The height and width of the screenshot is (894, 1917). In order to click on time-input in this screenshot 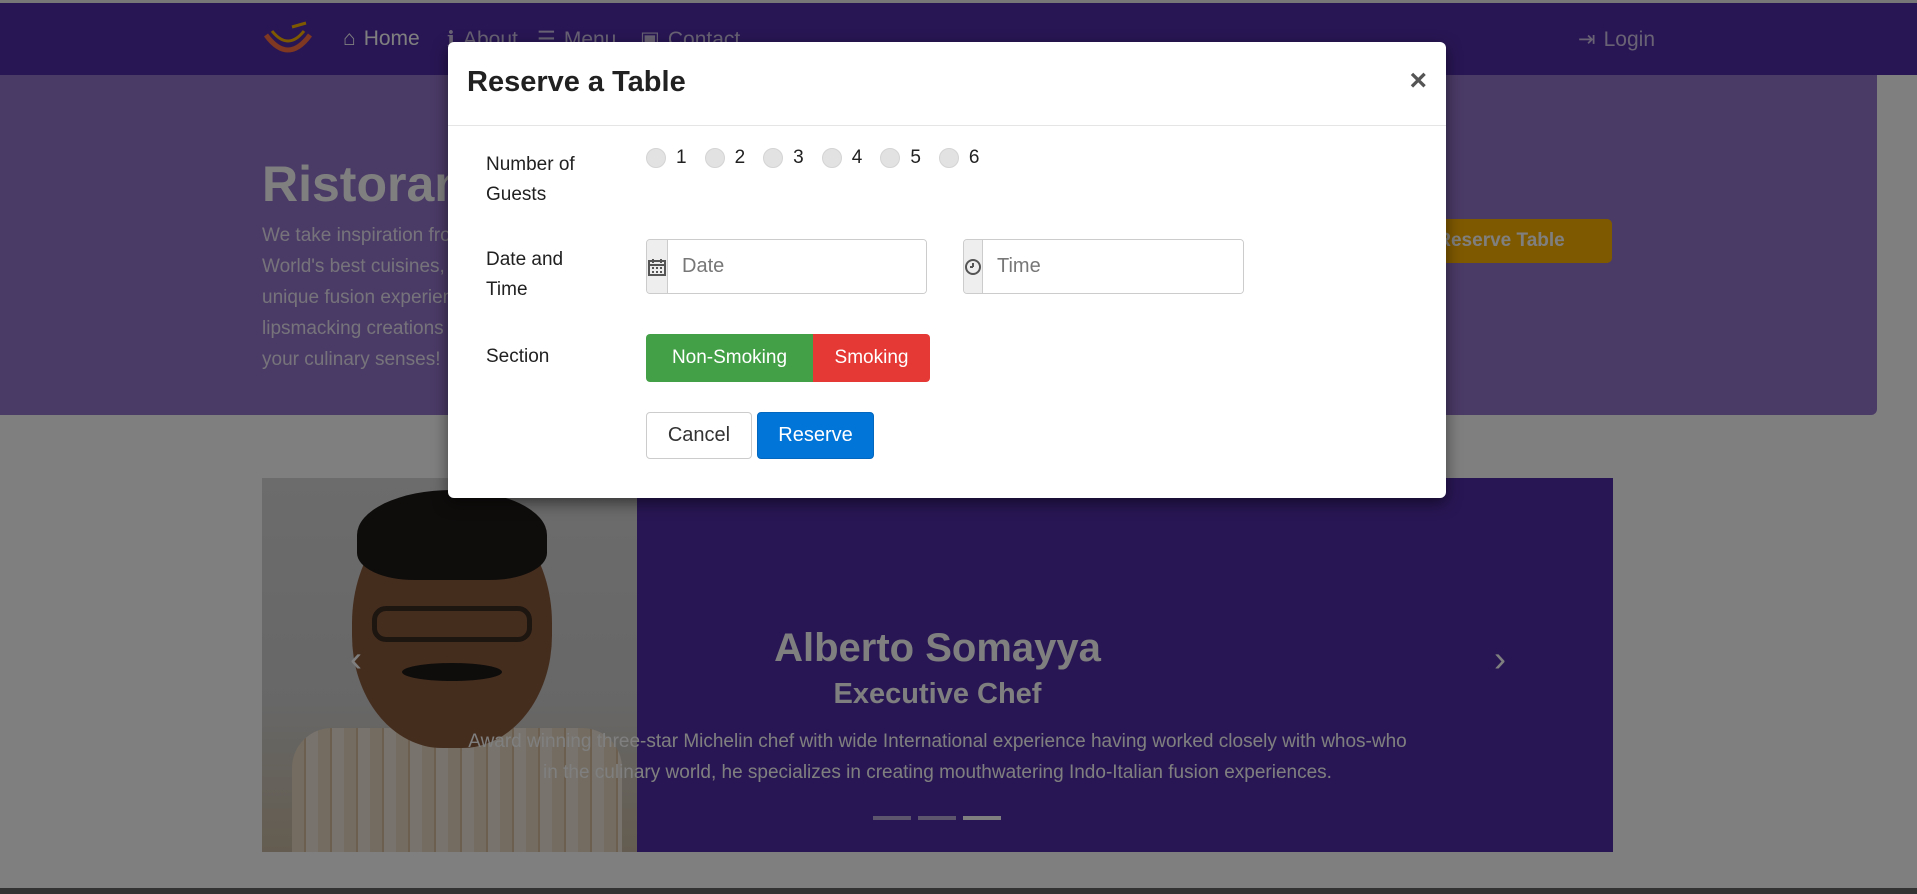, I will do `click(1113, 266)`.